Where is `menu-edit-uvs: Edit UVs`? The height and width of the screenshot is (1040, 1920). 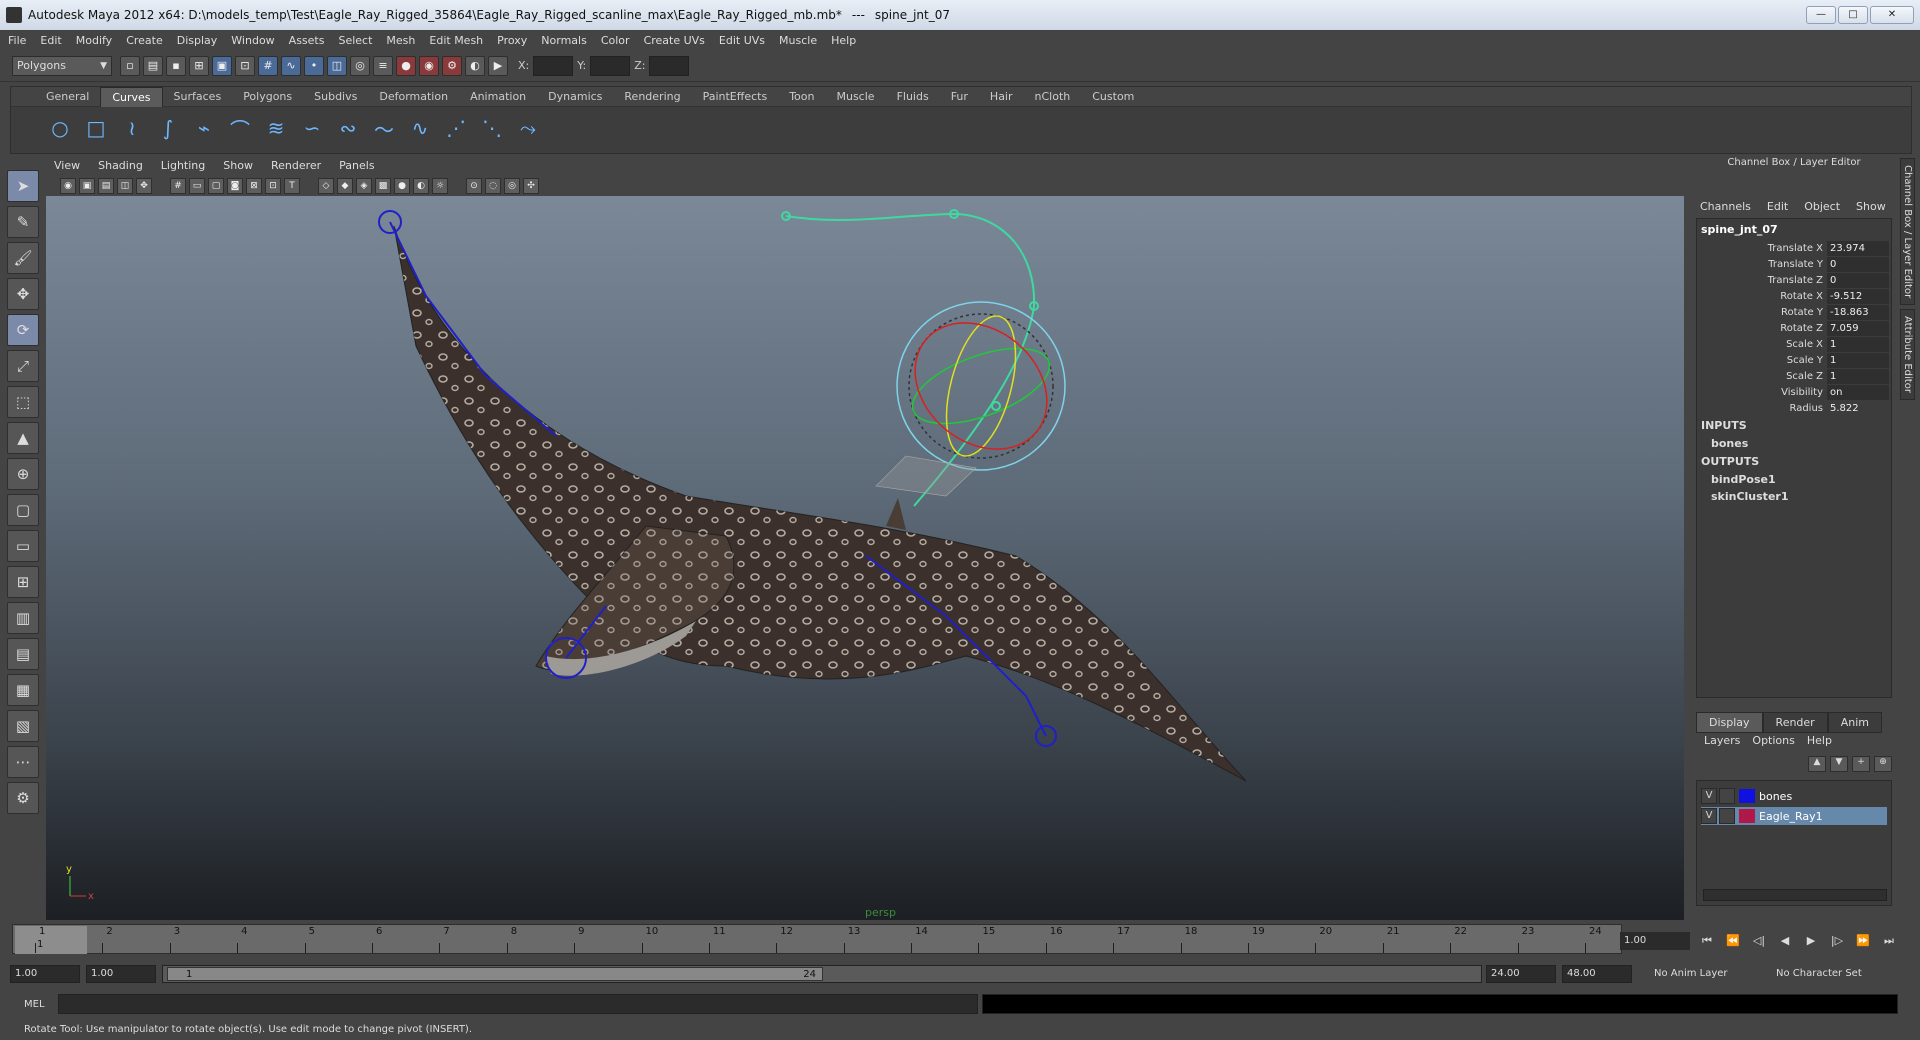
menu-edit-uvs: Edit UVs is located at coordinates (742, 40).